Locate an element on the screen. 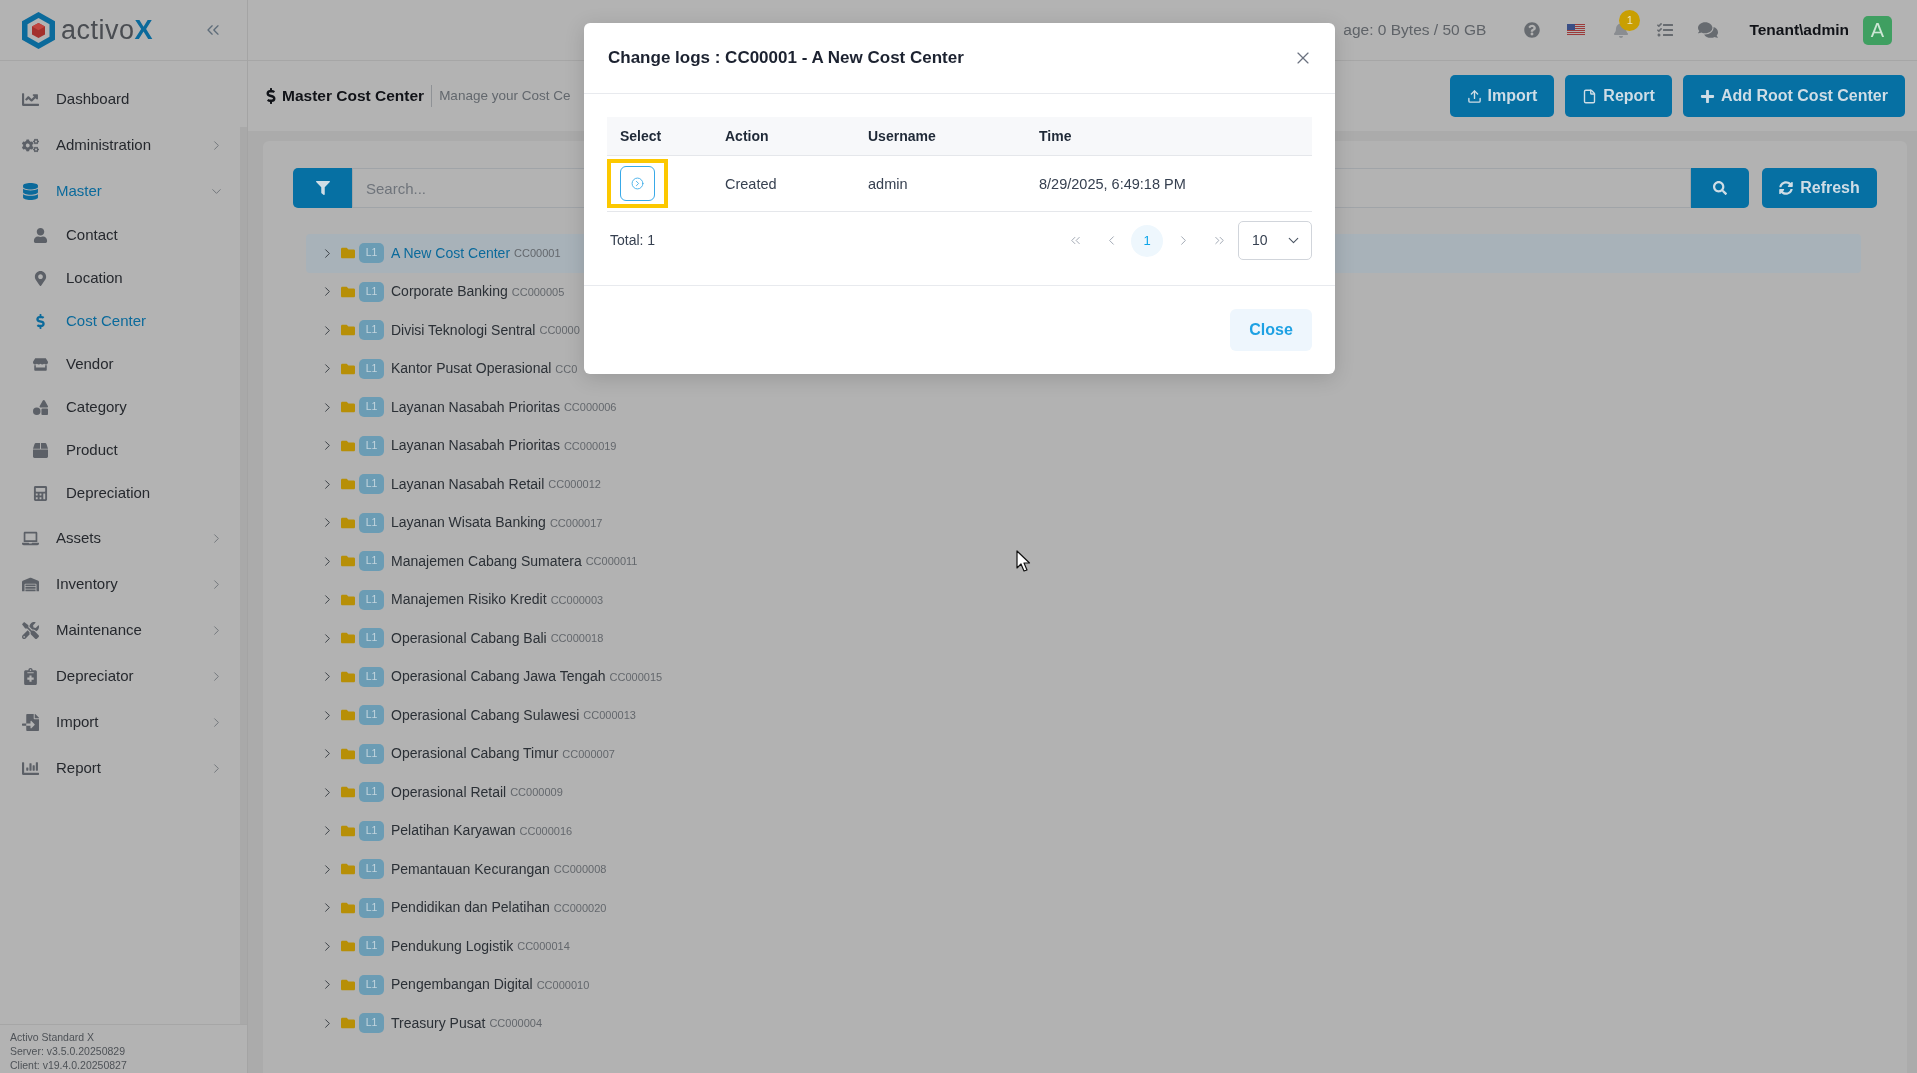 This screenshot has width=1917, height=1073. tree-item-code: CC000016 is located at coordinates (546, 831).